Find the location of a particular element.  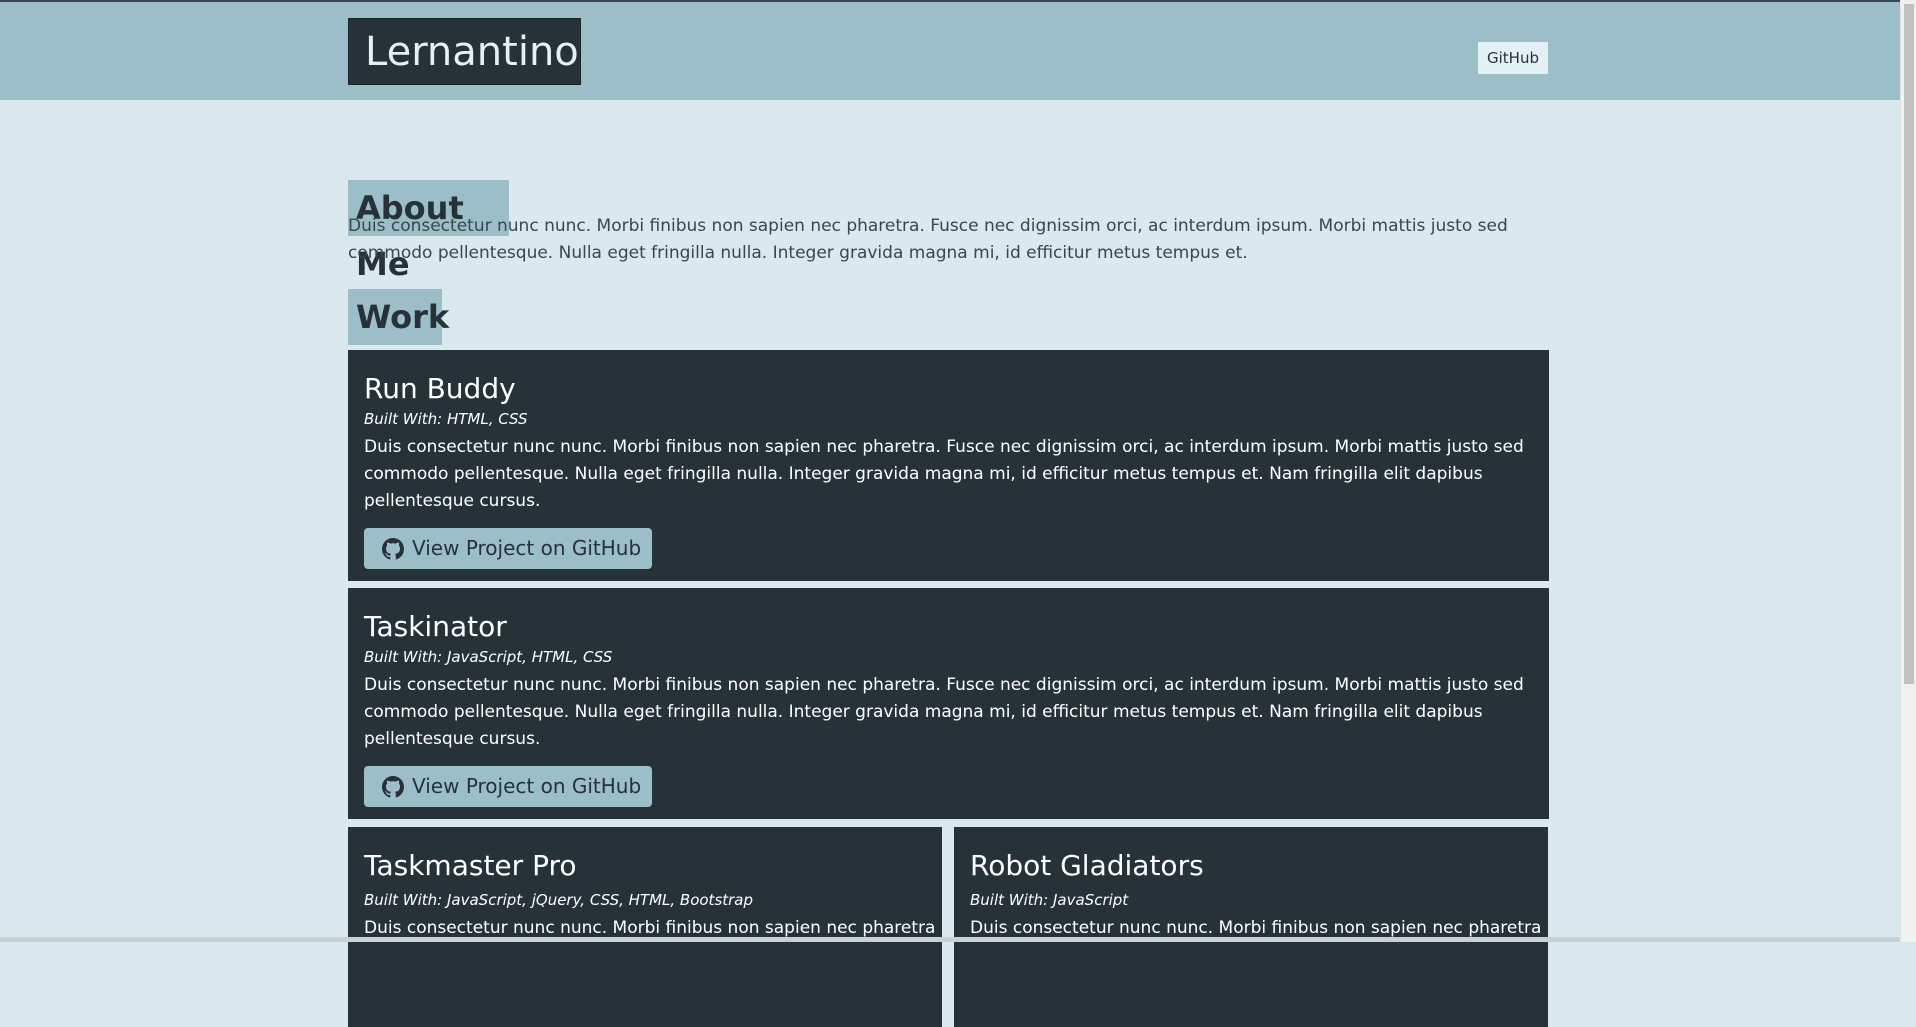

vertical-scrollbar is located at coordinates (1908, 471).